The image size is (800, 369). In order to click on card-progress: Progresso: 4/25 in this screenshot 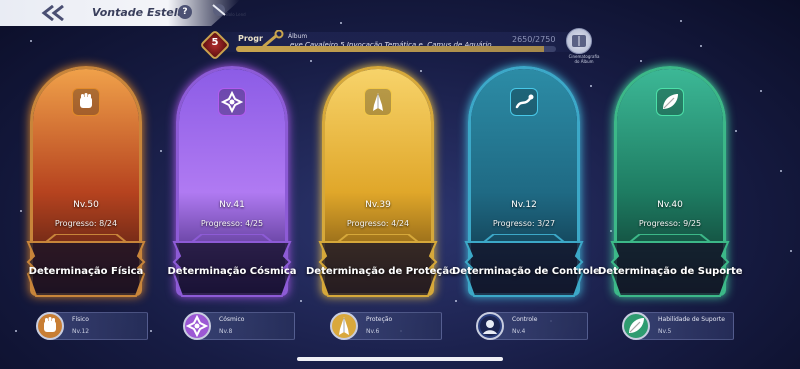, I will do `click(232, 223)`.